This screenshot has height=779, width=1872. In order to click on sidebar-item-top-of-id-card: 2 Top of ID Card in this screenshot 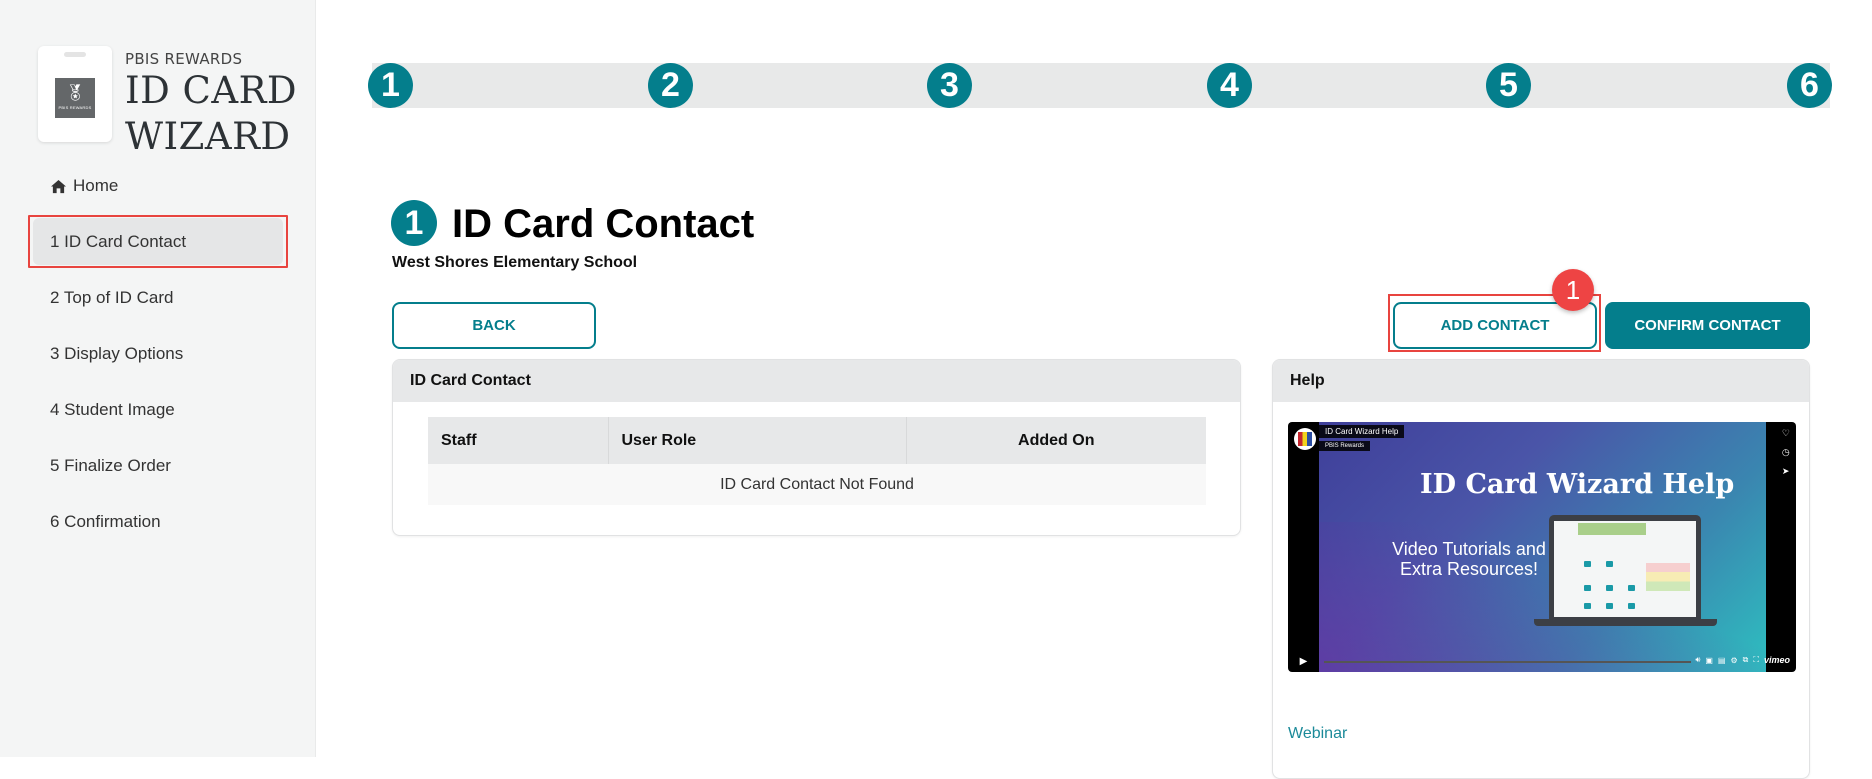, I will do `click(158, 297)`.